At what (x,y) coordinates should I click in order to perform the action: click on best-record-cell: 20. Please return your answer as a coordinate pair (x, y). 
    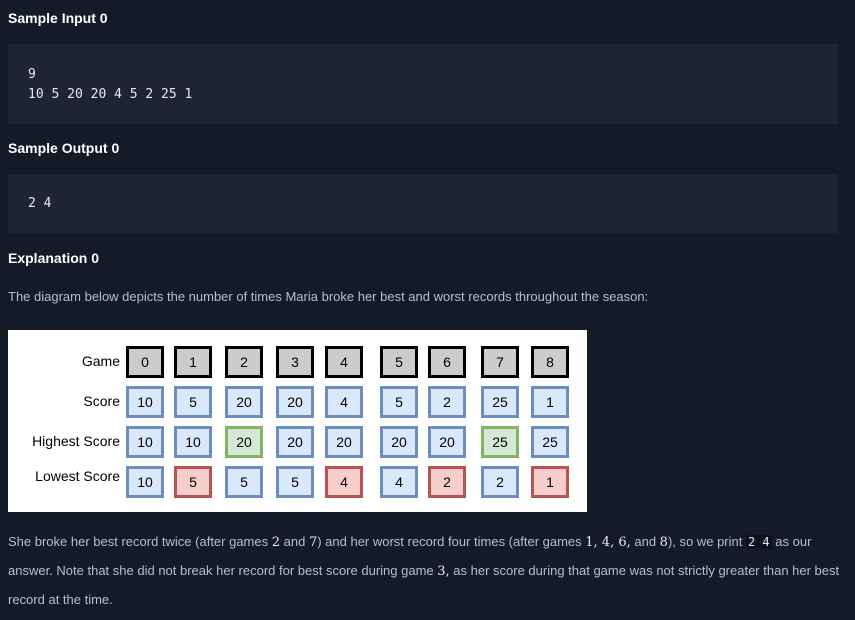
    Looking at the image, I should click on (244, 442).